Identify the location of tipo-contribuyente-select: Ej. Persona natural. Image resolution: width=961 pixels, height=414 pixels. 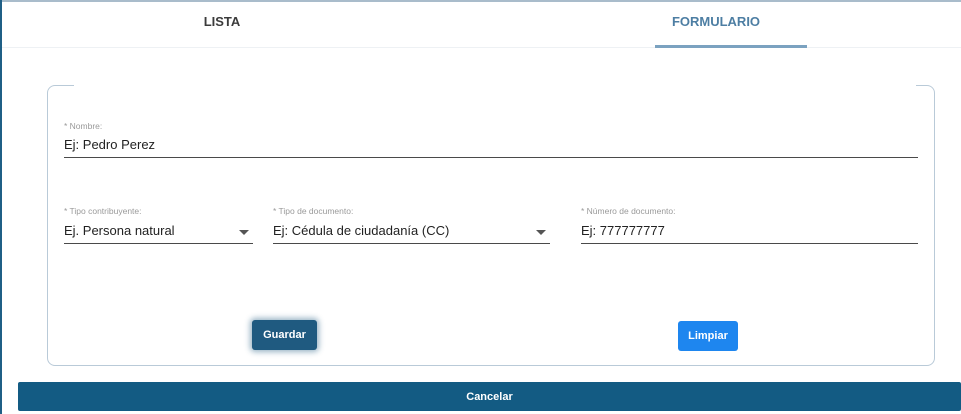
(119, 230).